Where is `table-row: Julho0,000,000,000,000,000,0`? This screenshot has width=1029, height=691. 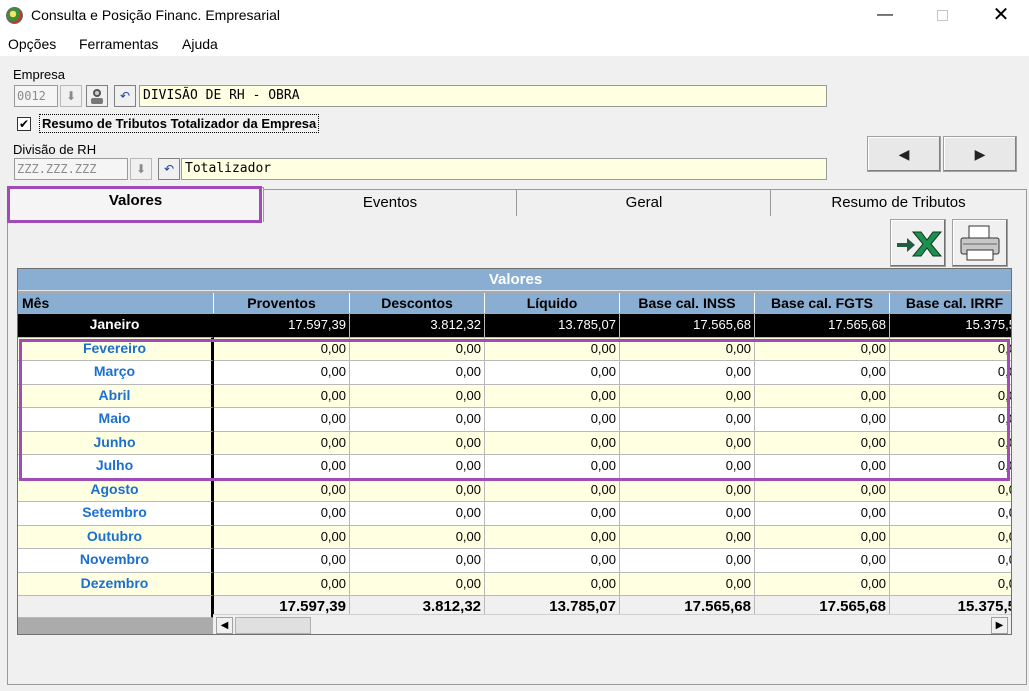
table-row: Julho0,000,000,000,000,000,0 is located at coordinates (514, 467).